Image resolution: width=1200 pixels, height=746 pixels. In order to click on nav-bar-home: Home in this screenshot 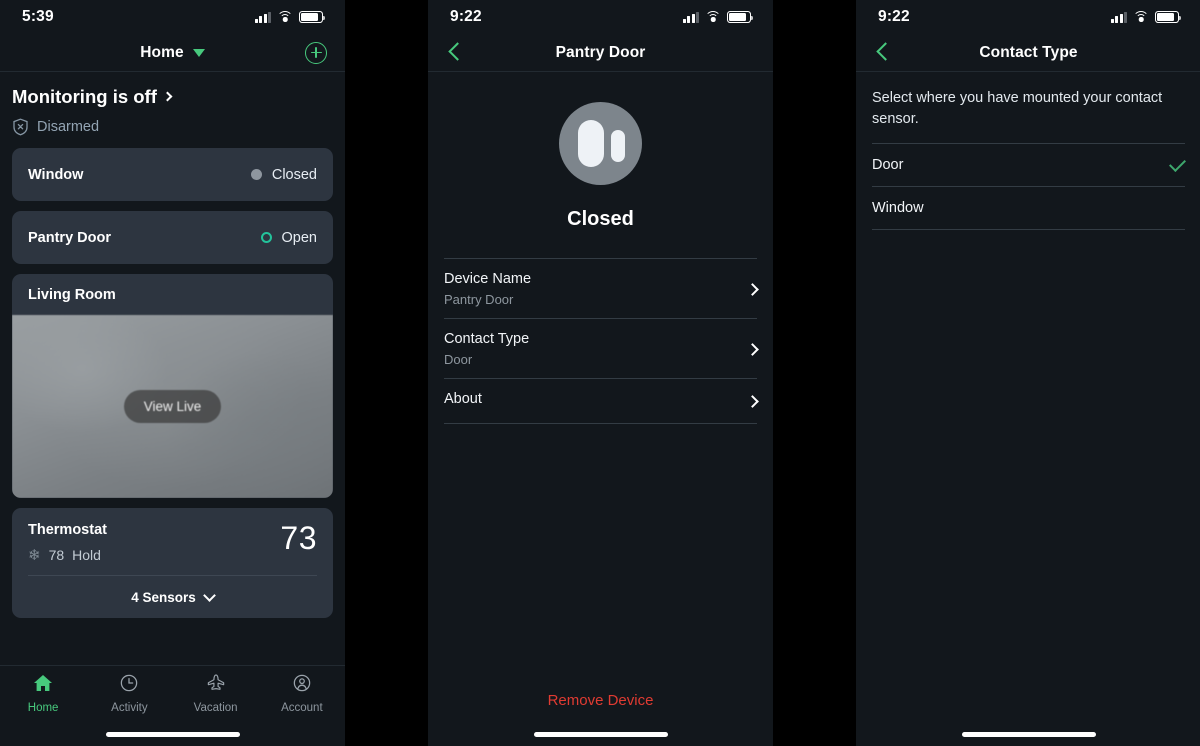, I will do `click(172, 53)`.